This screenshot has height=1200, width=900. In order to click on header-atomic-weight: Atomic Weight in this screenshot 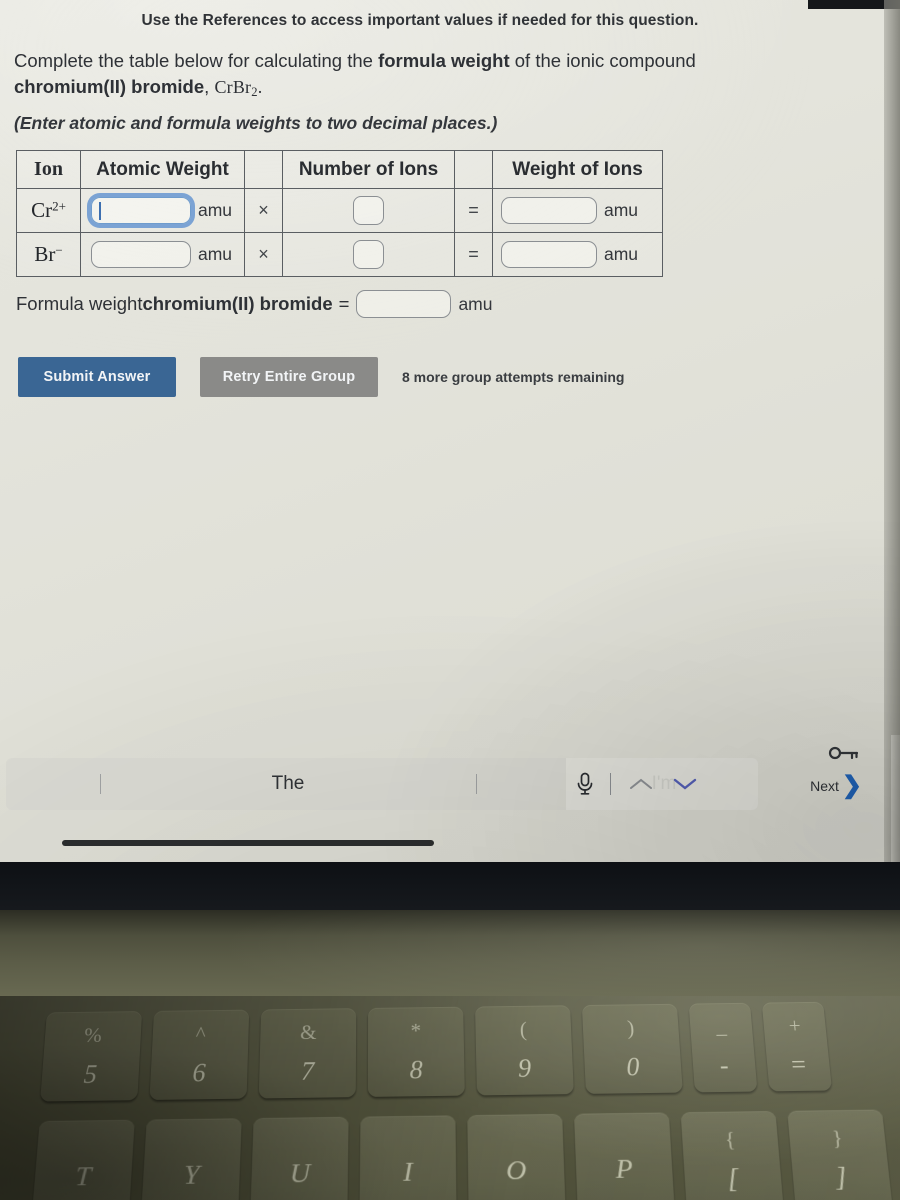, I will do `click(162, 169)`.